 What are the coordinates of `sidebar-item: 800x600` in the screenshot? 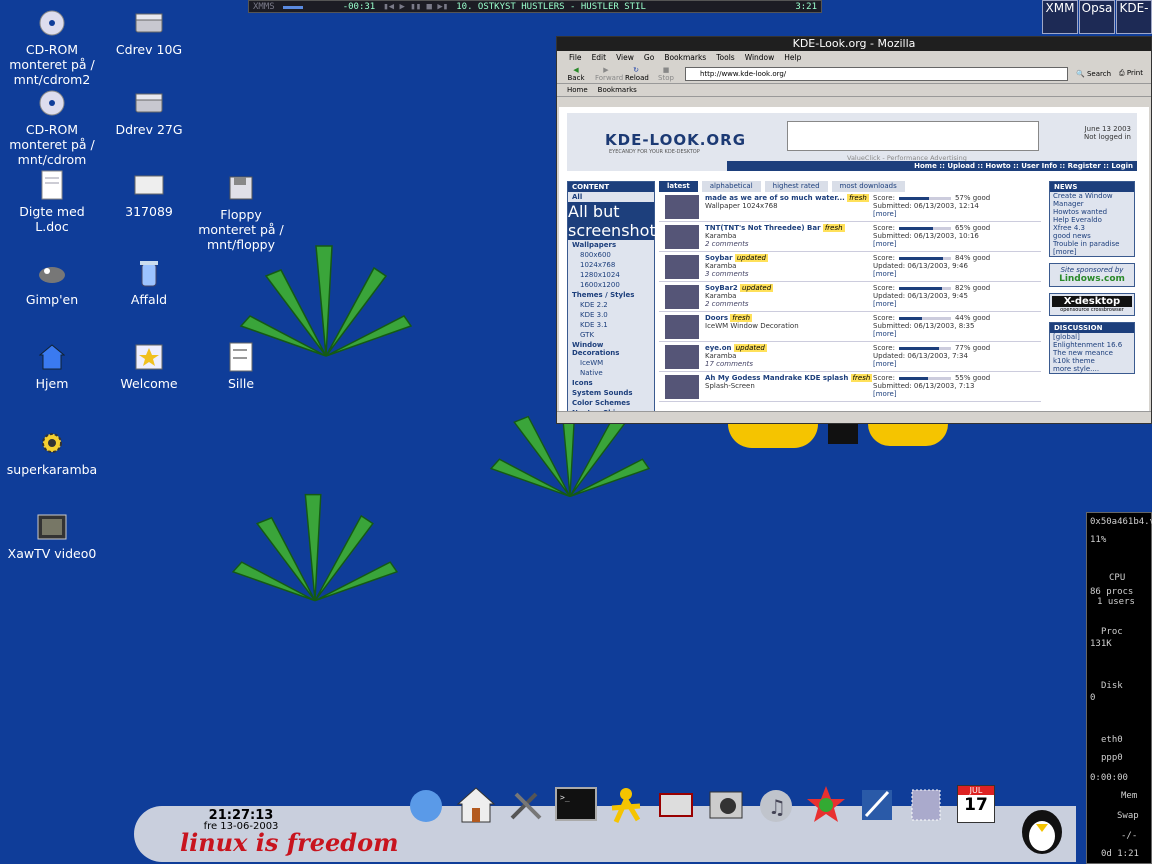 It's located at (611, 255).